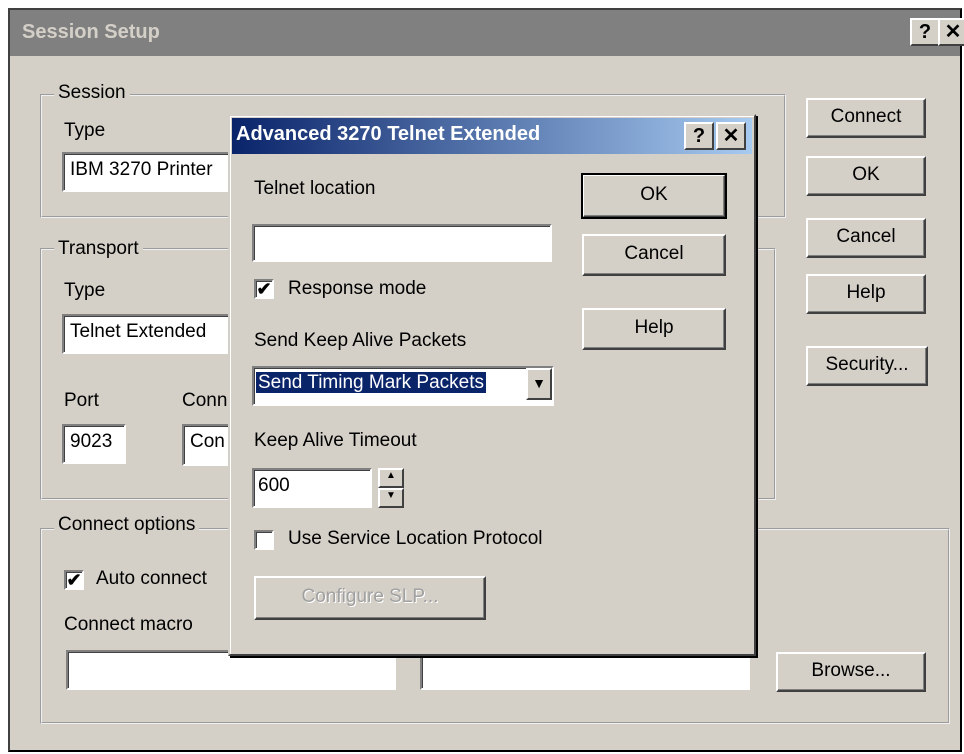  What do you see at coordinates (487, 33) in the screenshot?
I see `session-setup-titlebar: Session Setup ? ✕` at bounding box center [487, 33].